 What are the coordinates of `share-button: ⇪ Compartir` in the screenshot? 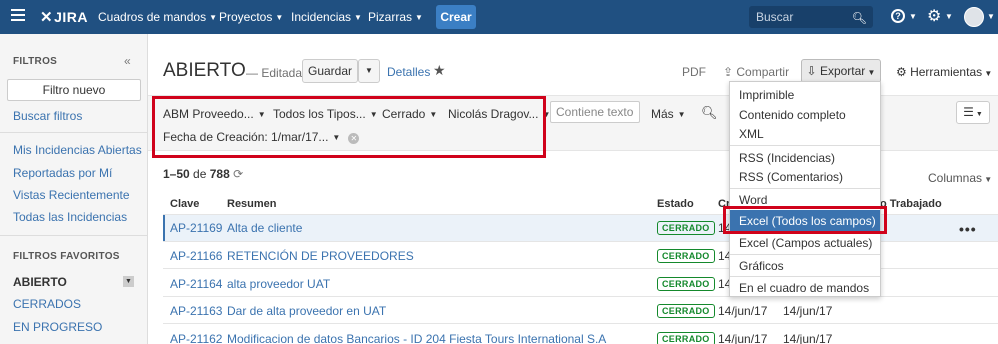 It's located at (756, 72).